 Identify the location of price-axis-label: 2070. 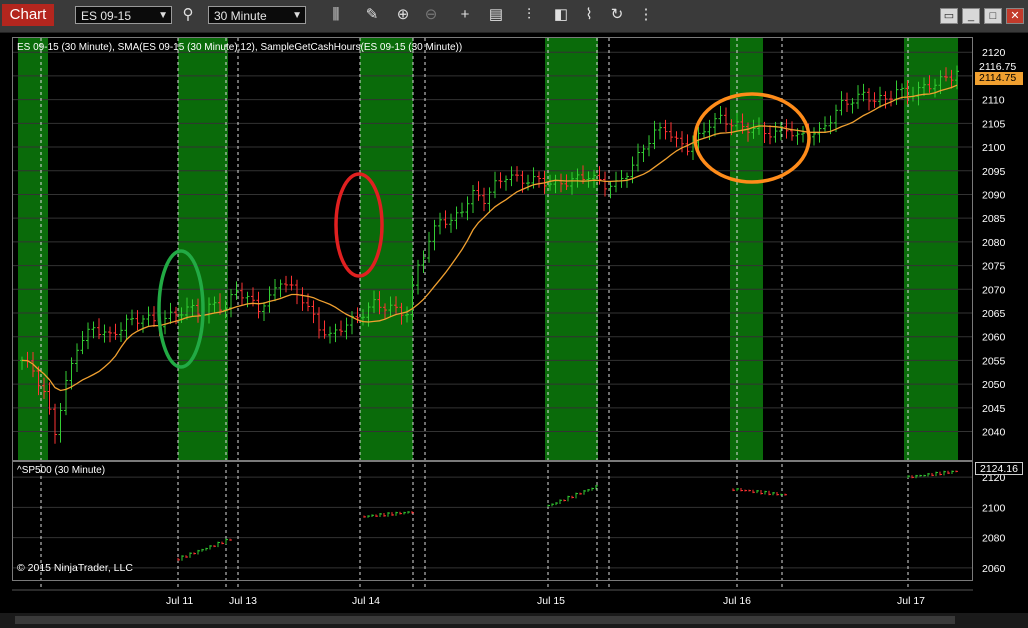
(994, 290).